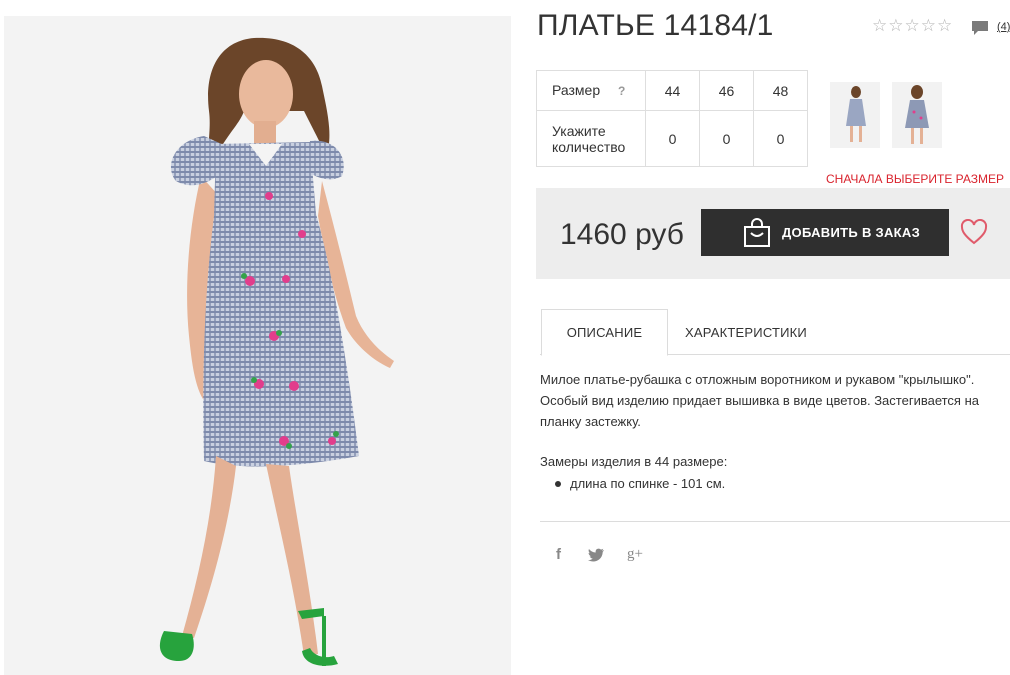 This screenshot has height=675, width=1010. I want to click on price-bar: 1460 руб ДОБАВИТЬ В ЗАКАЗ, so click(773, 233).